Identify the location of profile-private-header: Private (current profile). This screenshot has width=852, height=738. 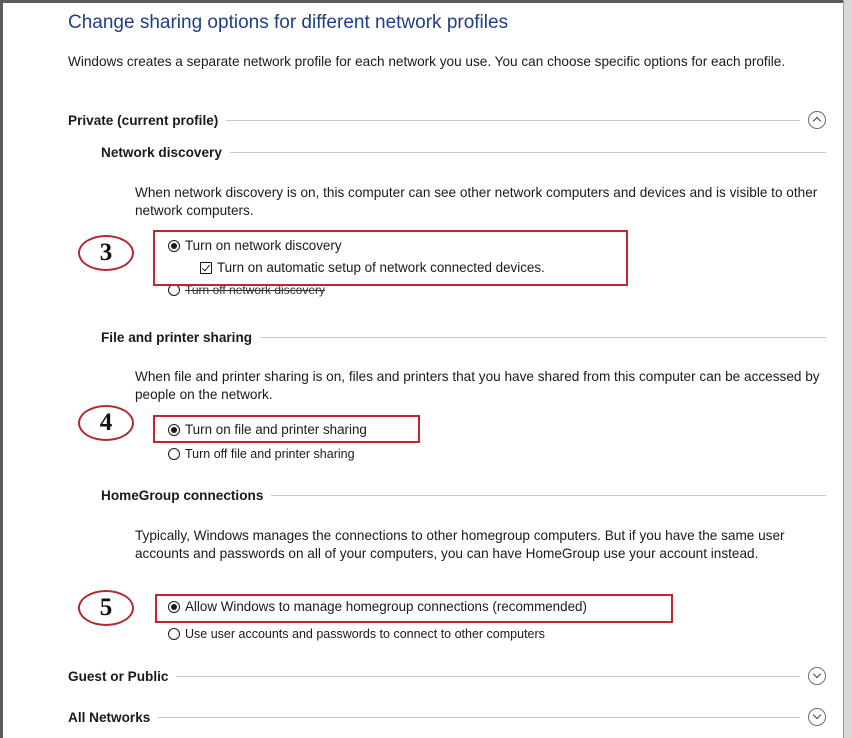
(447, 120).